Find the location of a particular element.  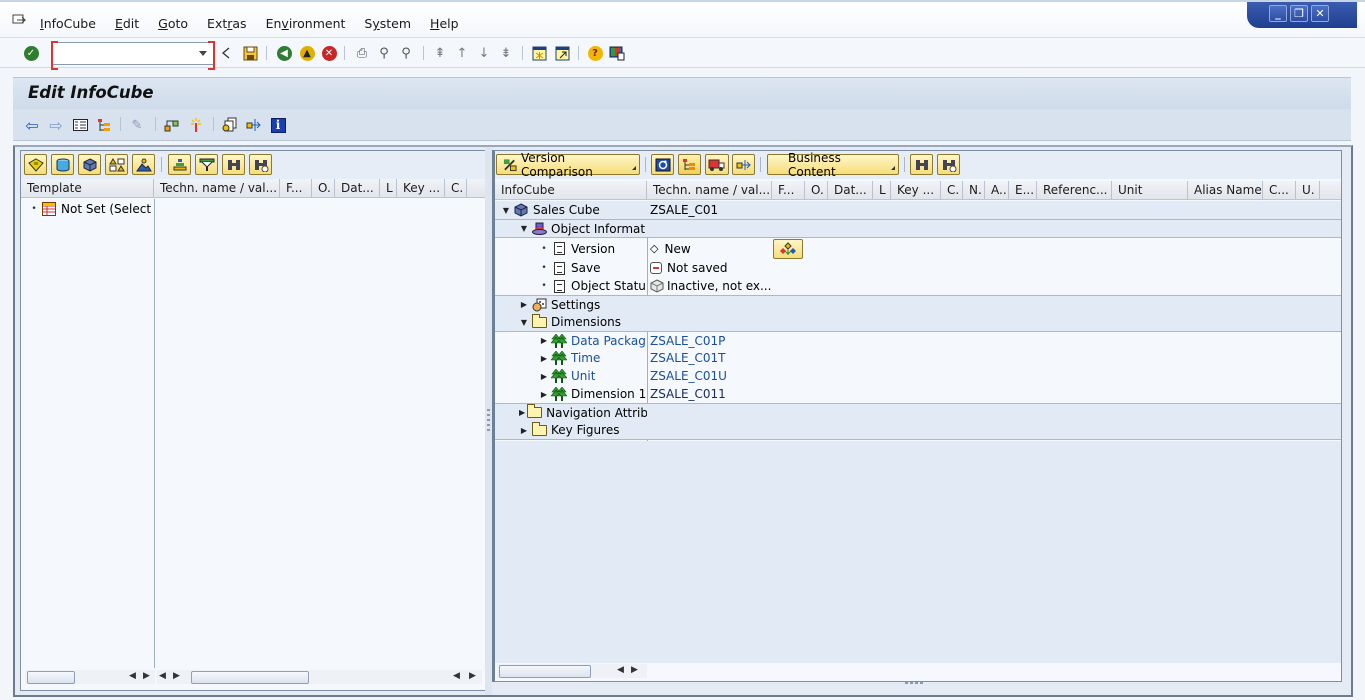

tree-row-key-figures: ▶ Key Figures is located at coordinates (918, 430).